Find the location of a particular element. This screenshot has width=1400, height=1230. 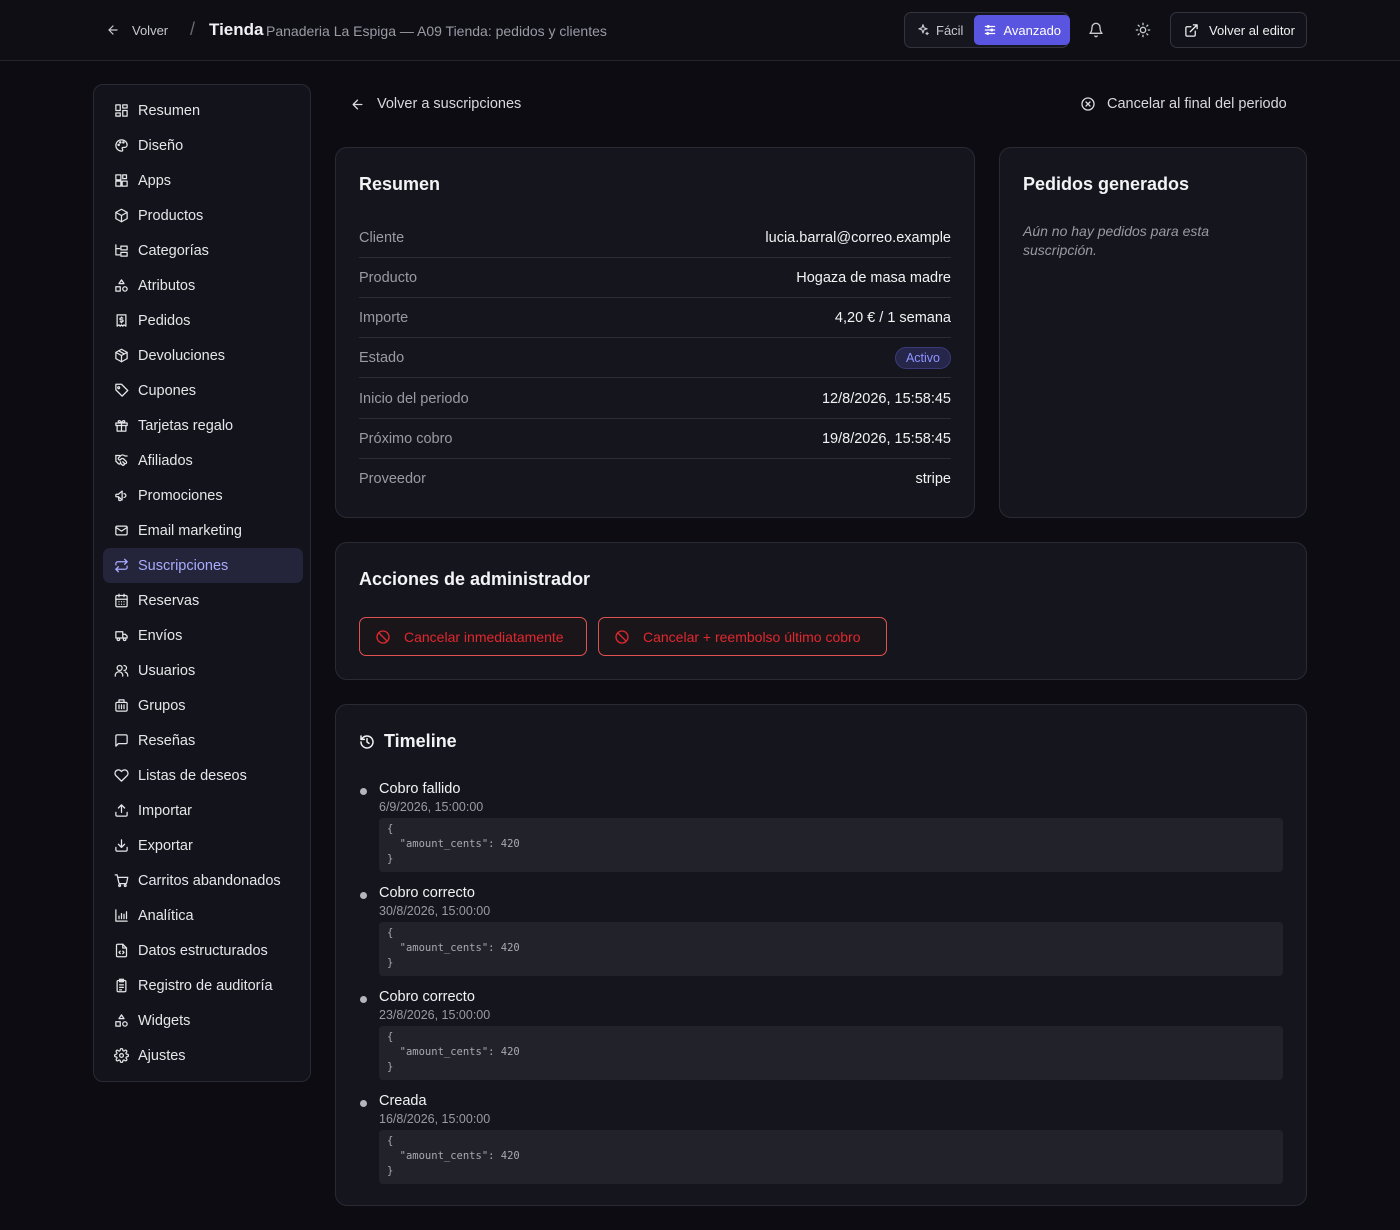

sidebar-item-suscripciones: Suscripciones is located at coordinates (203, 565).